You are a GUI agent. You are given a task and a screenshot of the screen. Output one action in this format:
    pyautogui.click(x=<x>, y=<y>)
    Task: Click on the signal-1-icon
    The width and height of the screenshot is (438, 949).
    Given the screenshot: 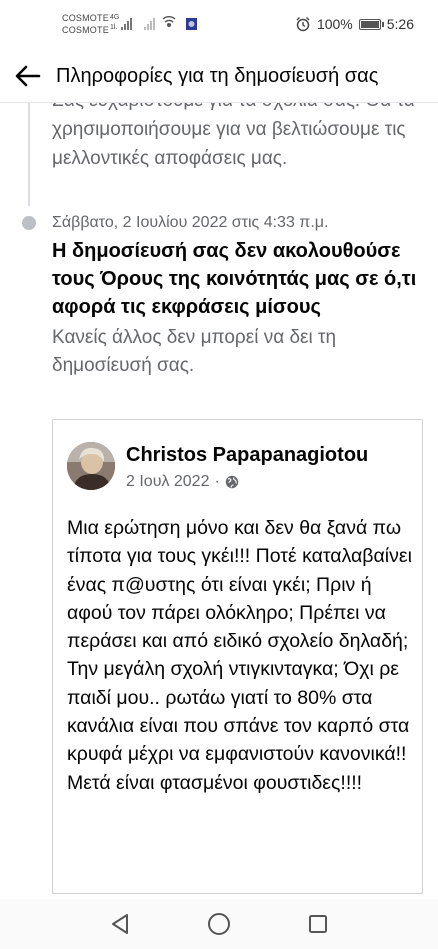 What is the action you would take?
    pyautogui.click(x=126, y=24)
    